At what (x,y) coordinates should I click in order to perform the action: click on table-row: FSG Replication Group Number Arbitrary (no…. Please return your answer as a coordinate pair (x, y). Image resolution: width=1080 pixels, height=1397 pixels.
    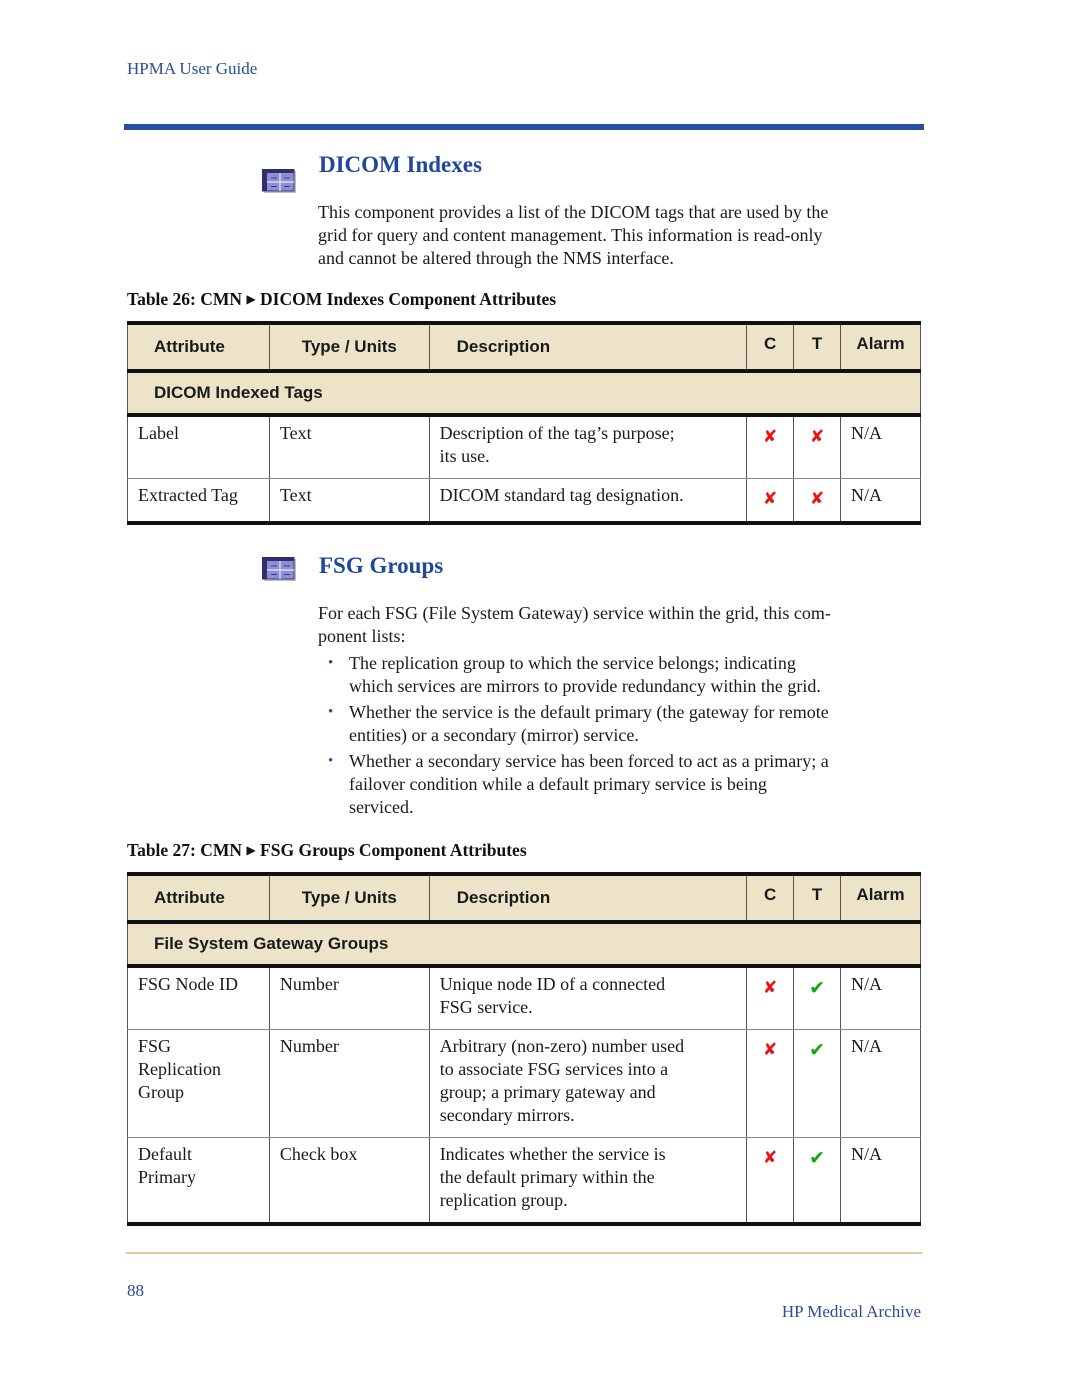
    Looking at the image, I should click on (524, 1083).